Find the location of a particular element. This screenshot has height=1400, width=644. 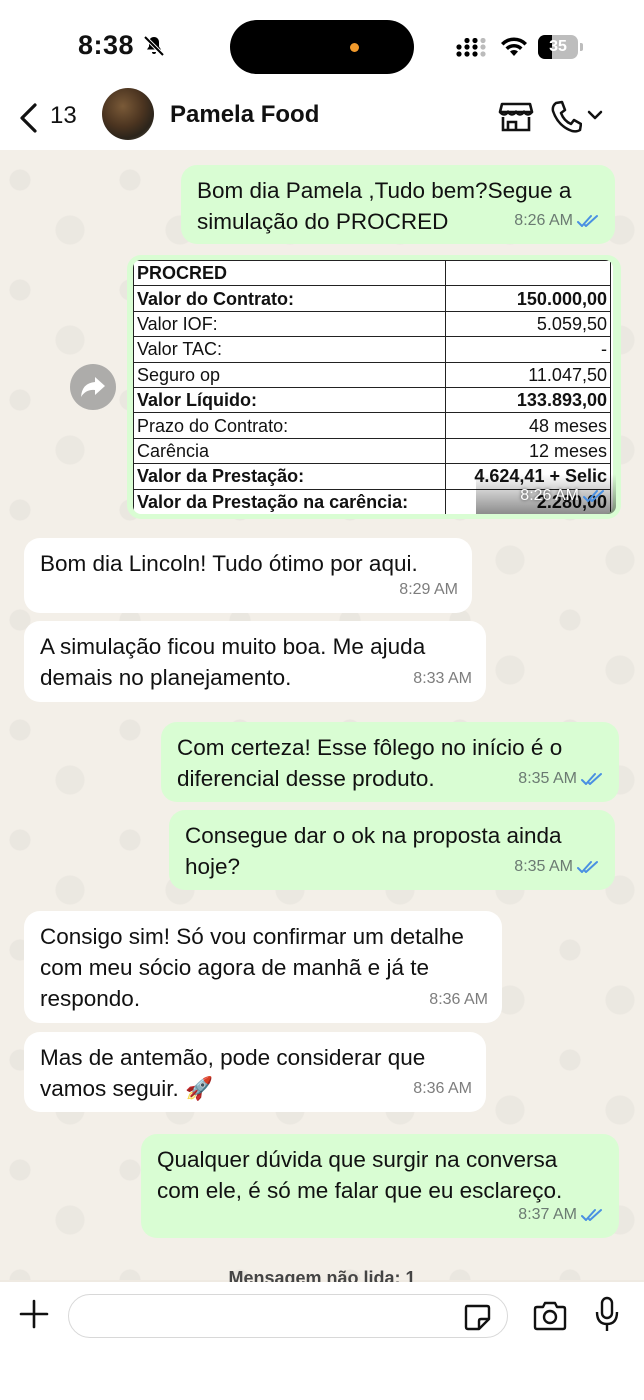

mic-icon is located at coordinates (607, 1315).